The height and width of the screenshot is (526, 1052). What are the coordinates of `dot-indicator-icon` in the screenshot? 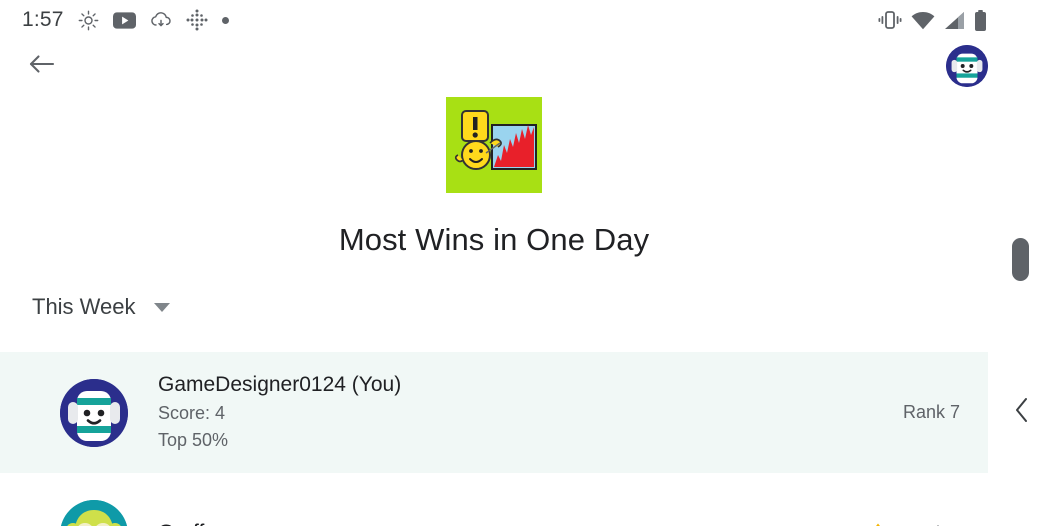 It's located at (225, 20).